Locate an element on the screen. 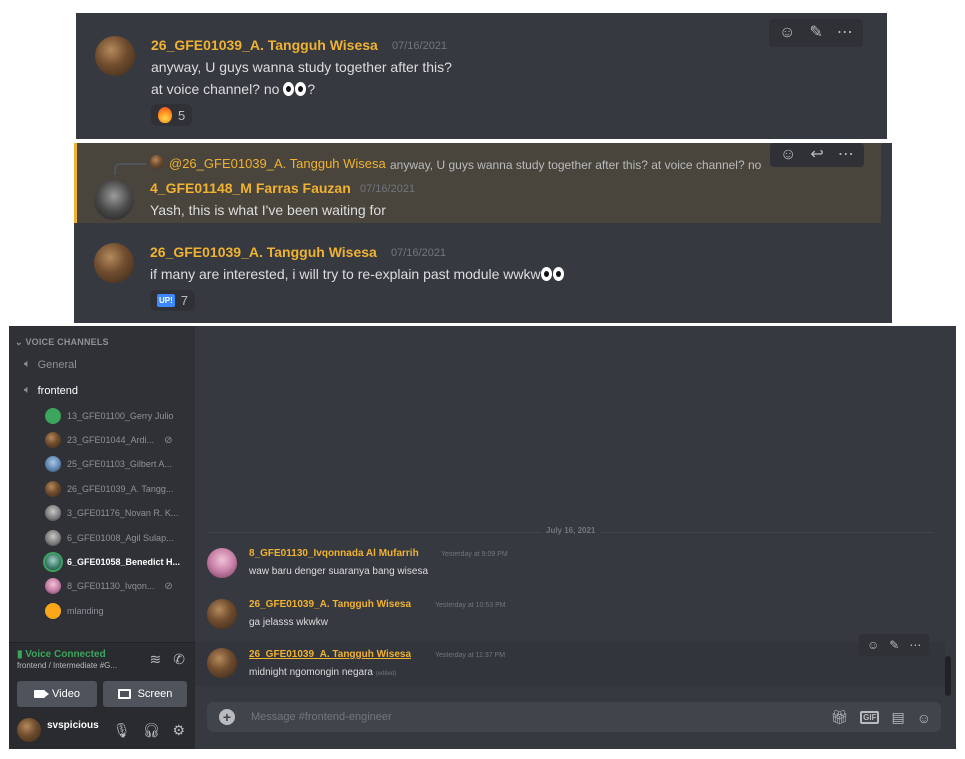 This screenshot has height=759, width=965. signal-icon: ▮ is located at coordinates (20, 654).